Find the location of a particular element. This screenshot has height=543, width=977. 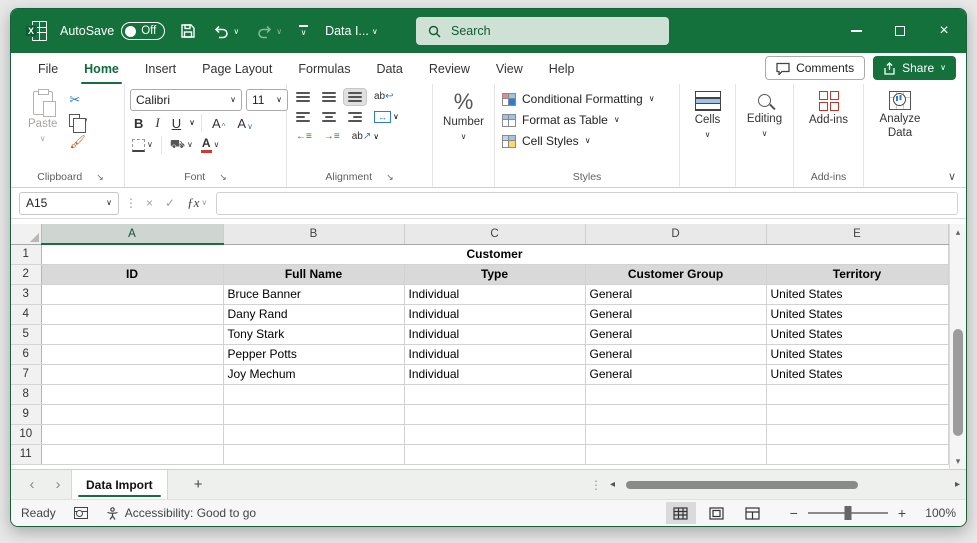

wrap-text-button: ab↩ is located at coordinates (384, 97).